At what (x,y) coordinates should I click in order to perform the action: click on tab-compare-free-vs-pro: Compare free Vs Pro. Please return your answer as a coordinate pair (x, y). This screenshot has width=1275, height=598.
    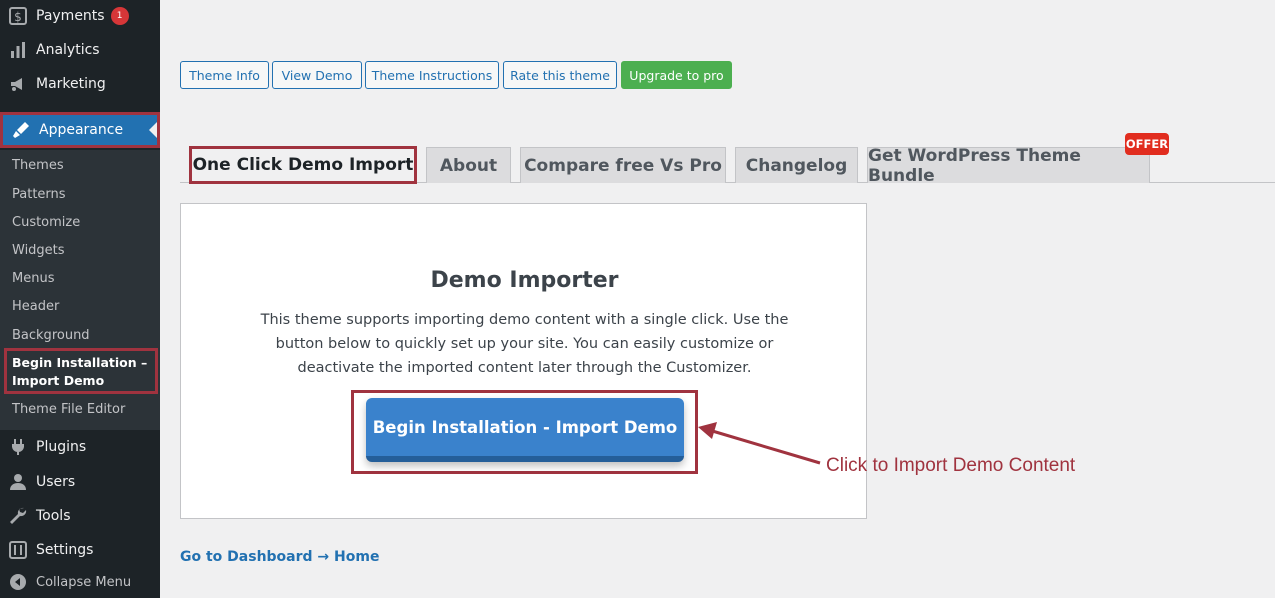
    Looking at the image, I should click on (623, 165).